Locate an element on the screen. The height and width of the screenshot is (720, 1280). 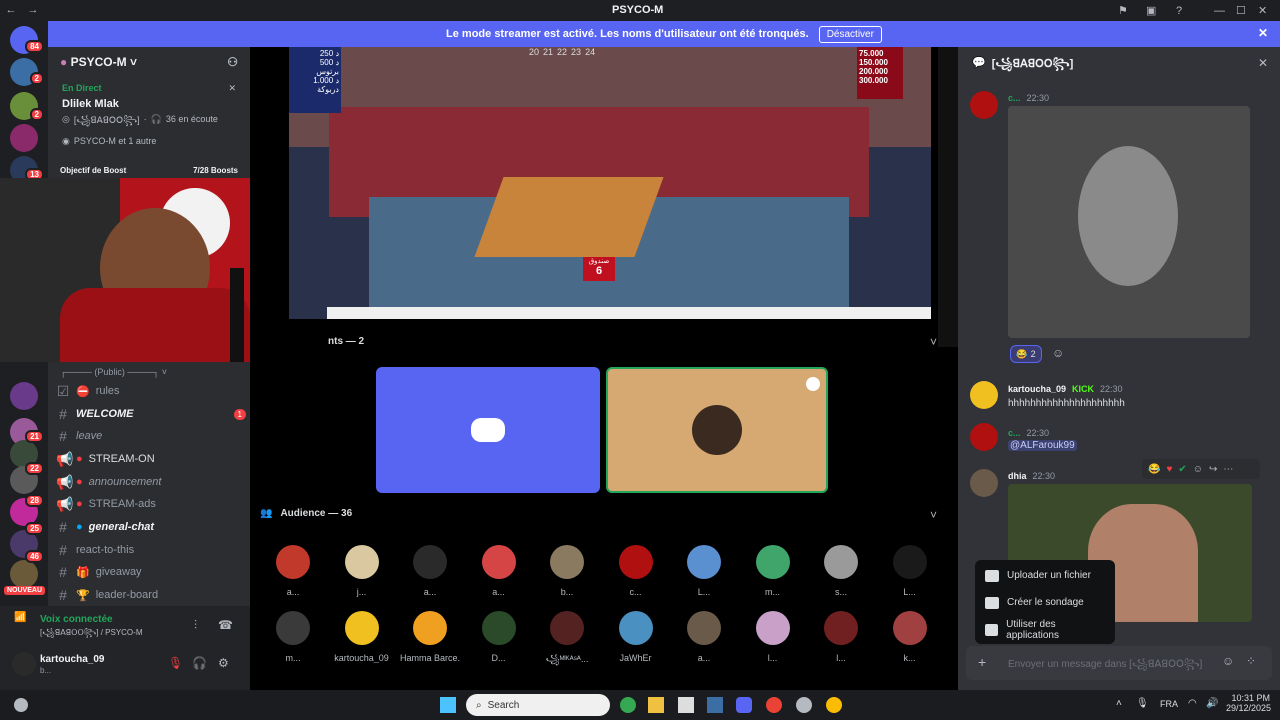
apps-icon: ⁘ is located at coordinates (1251, 661).